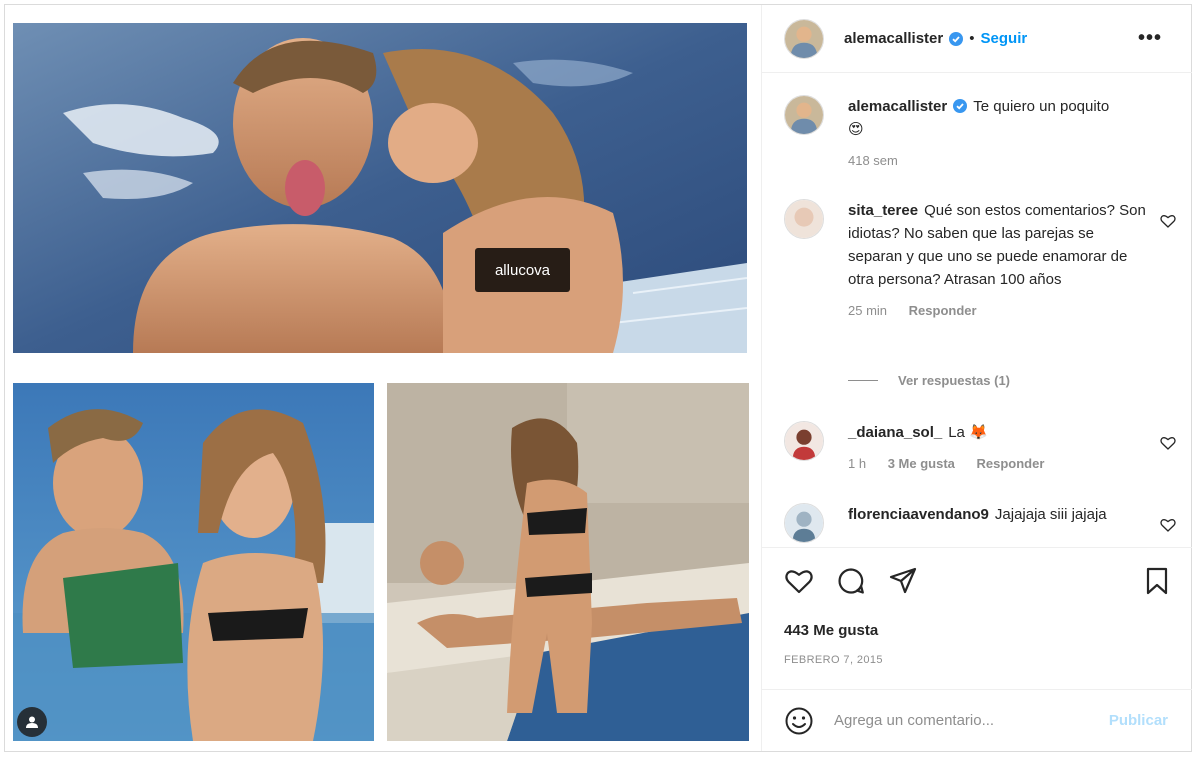 This screenshot has height=758, width=1200. Describe the element at coordinates (1050, 514) in the screenshot. I see `comment-text: Jajajaja siii jajaja` at that location.